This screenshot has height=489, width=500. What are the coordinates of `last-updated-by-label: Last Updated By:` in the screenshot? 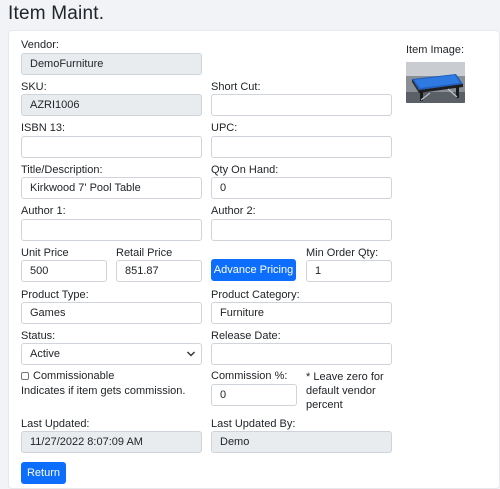 It's located at (253, 424).